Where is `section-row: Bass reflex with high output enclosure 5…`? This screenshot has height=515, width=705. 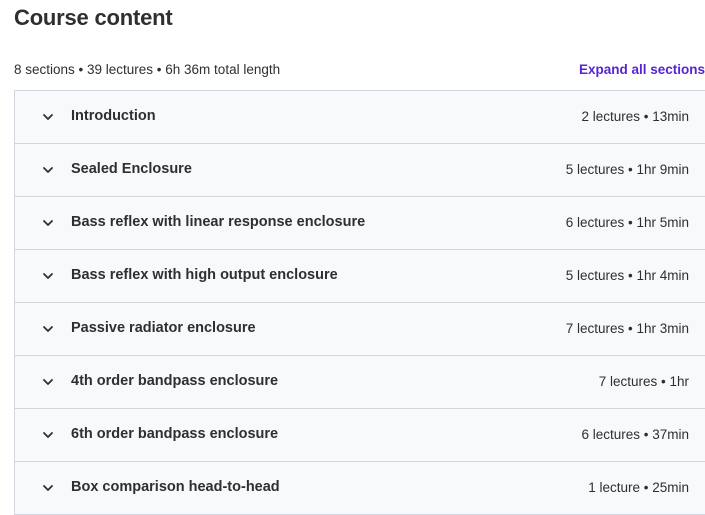 section-row: Bass reflex with high output enclosure 5… is located at coordinates (360, 276).